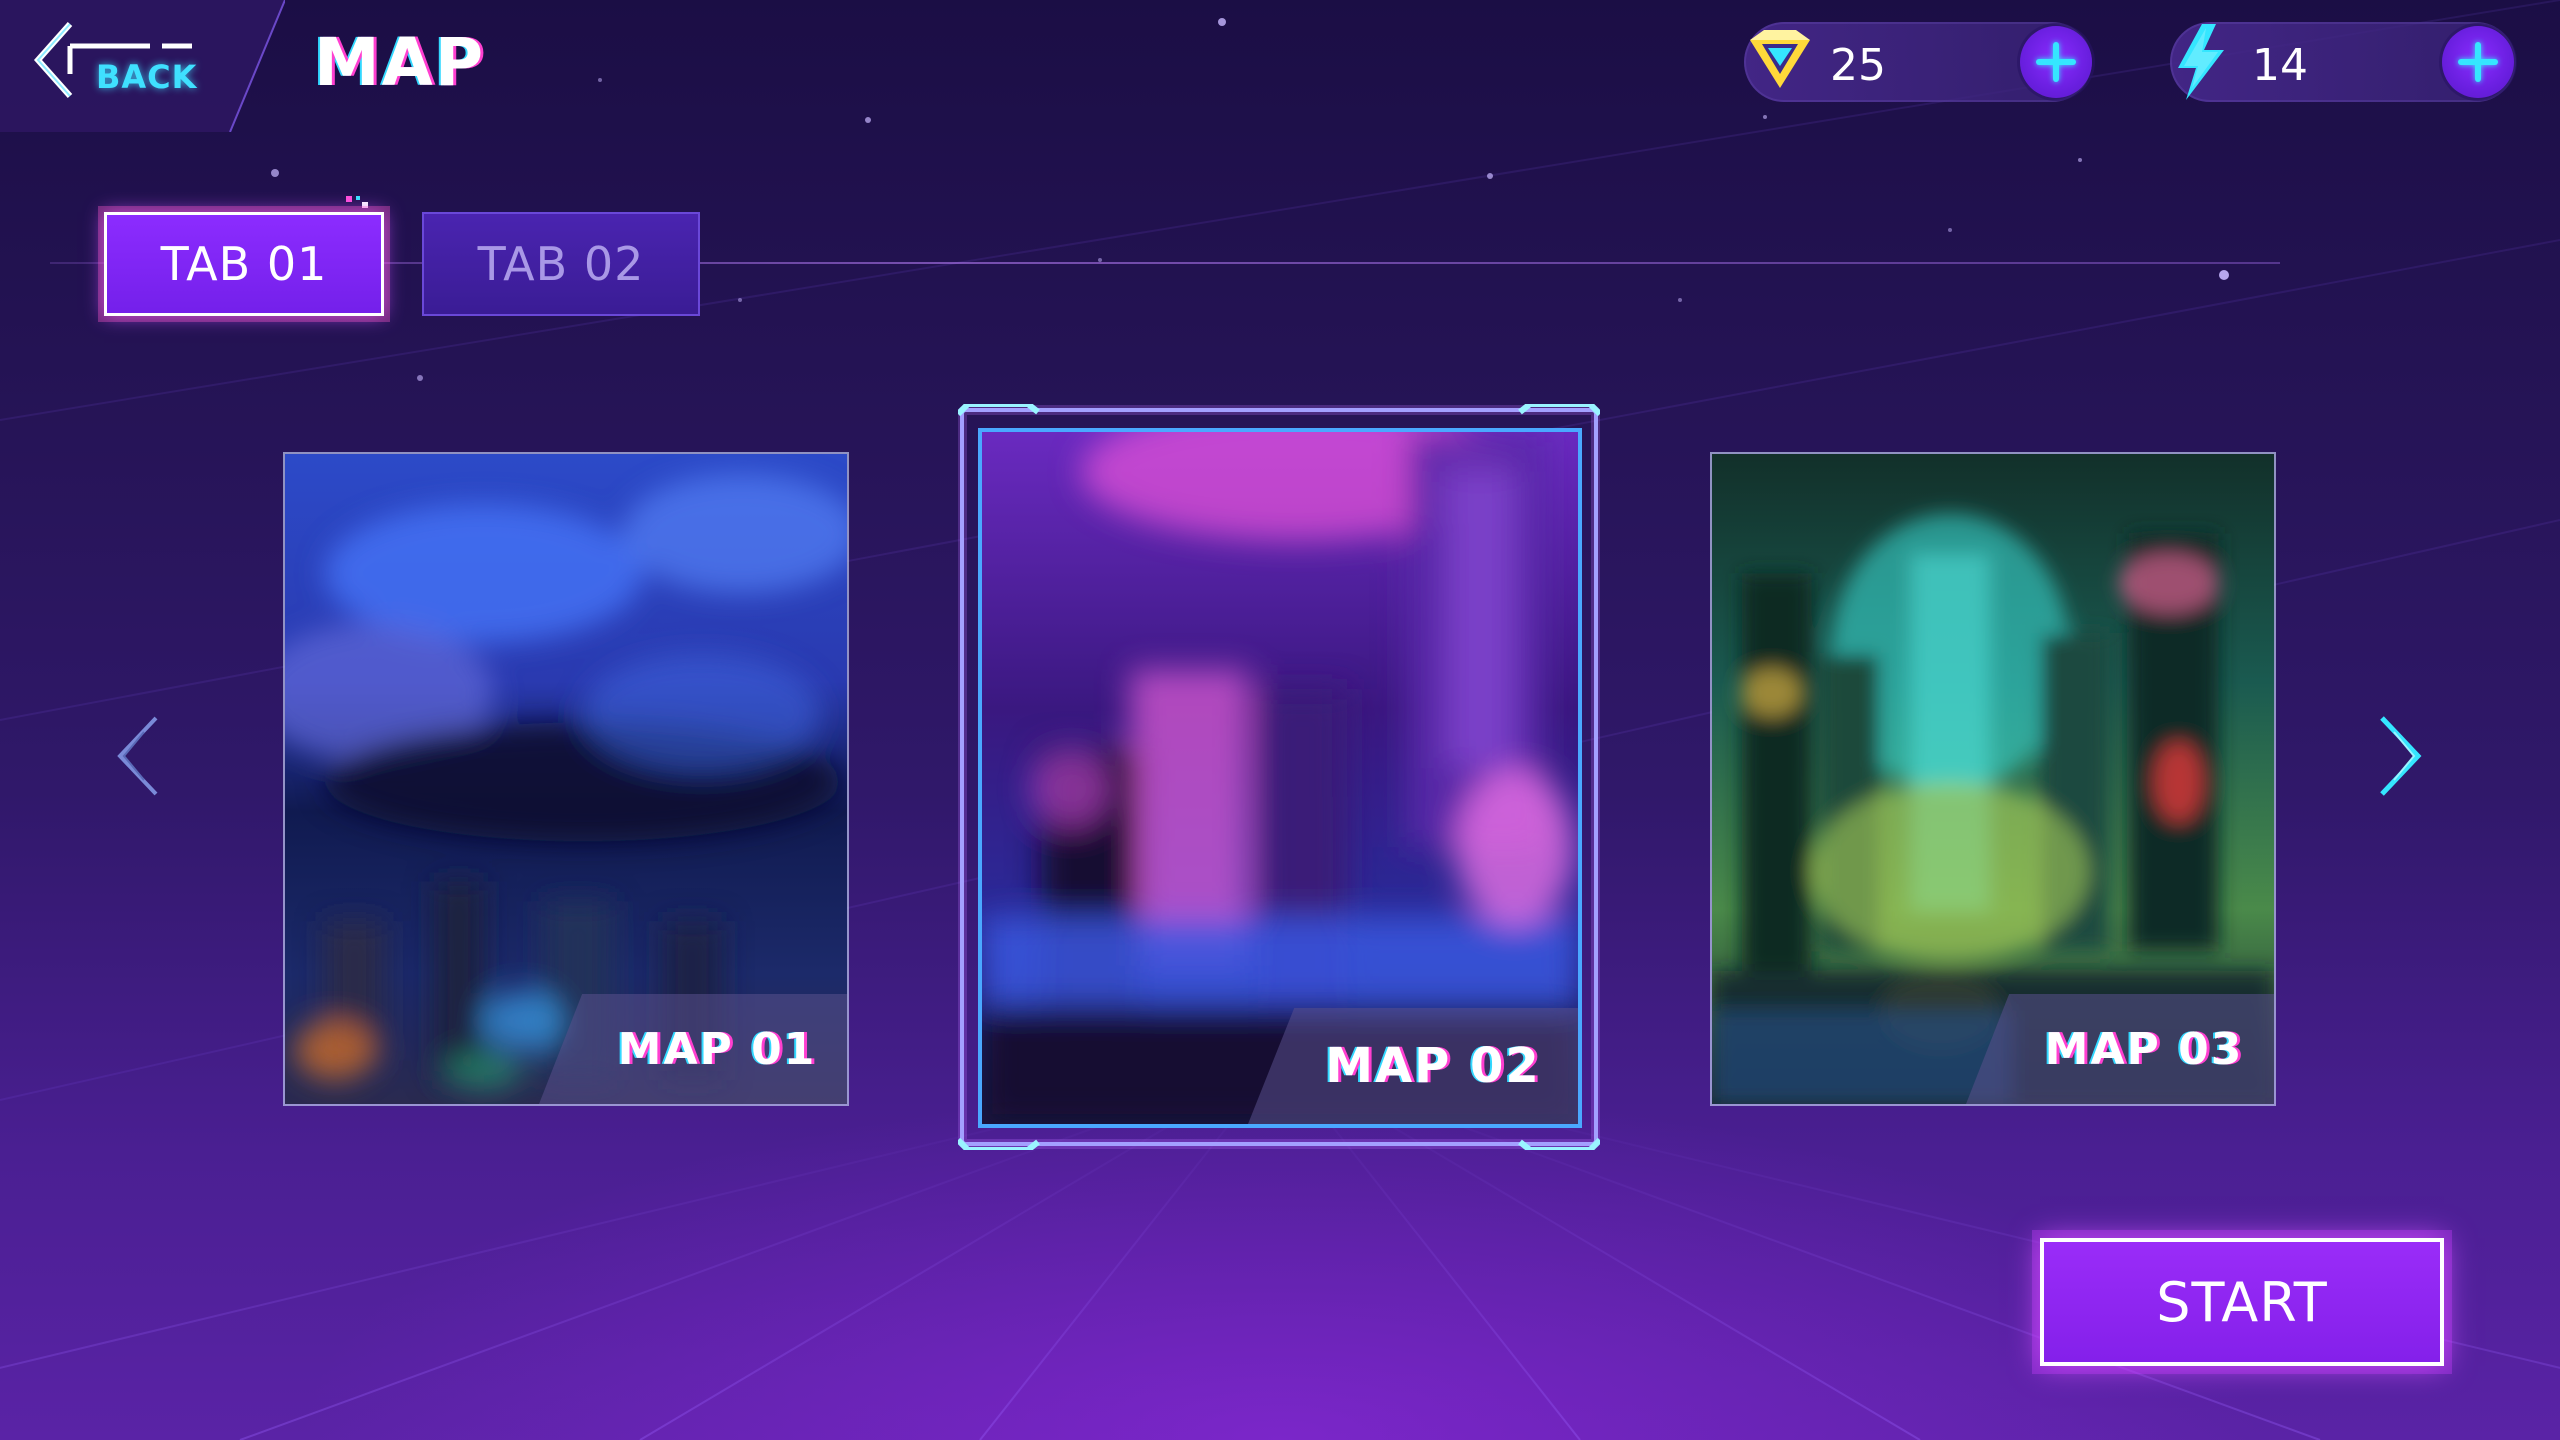  I want to click on back-button: BACK, so click(143, 66).